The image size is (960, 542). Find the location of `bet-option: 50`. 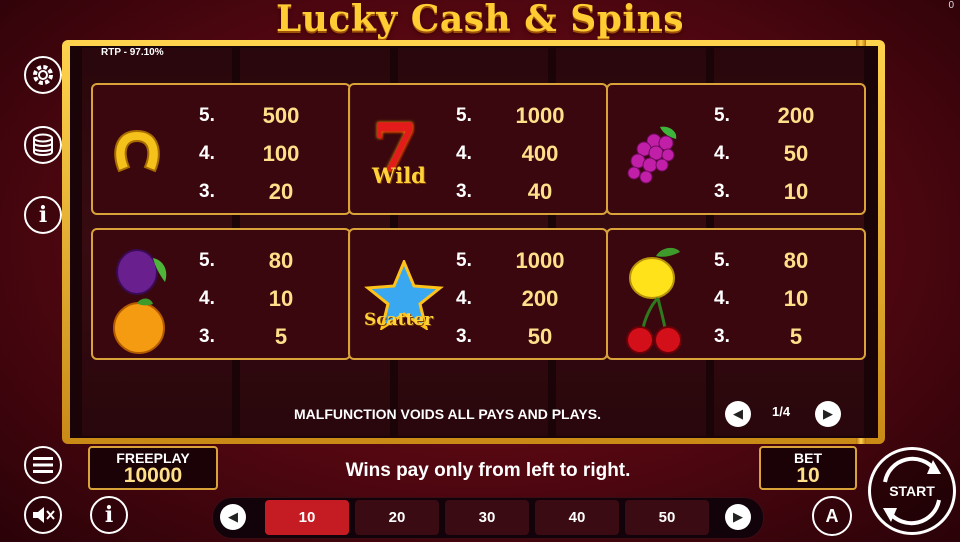

bet-option: 50 is located at coordinates (667, 517).